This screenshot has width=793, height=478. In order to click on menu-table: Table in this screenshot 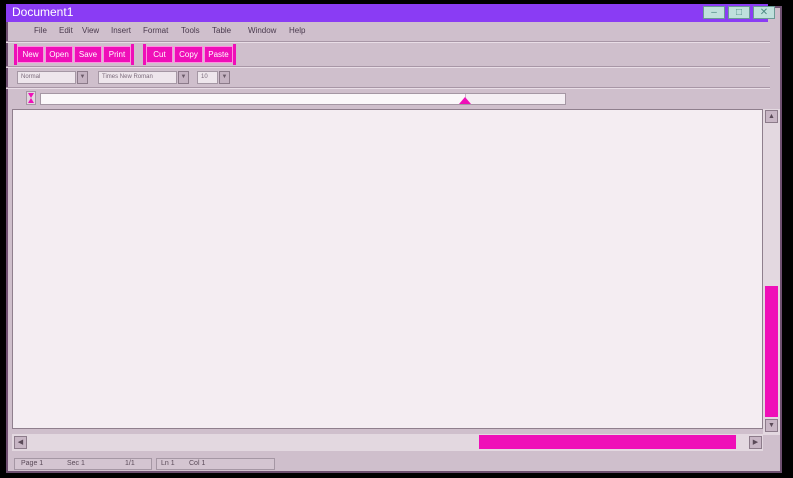, I will do `click(221, 30)`.